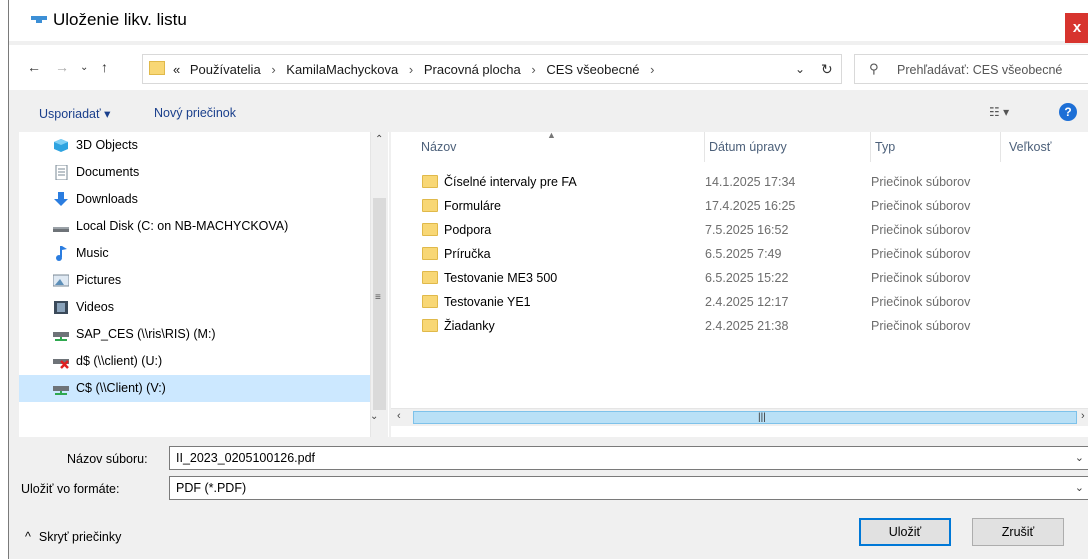 This screenshot has height=559, width=1088. Describe the element at coordinates (750, 182) in the screenshot. I see `file-date: 14.1.2025 17:34` at that location.